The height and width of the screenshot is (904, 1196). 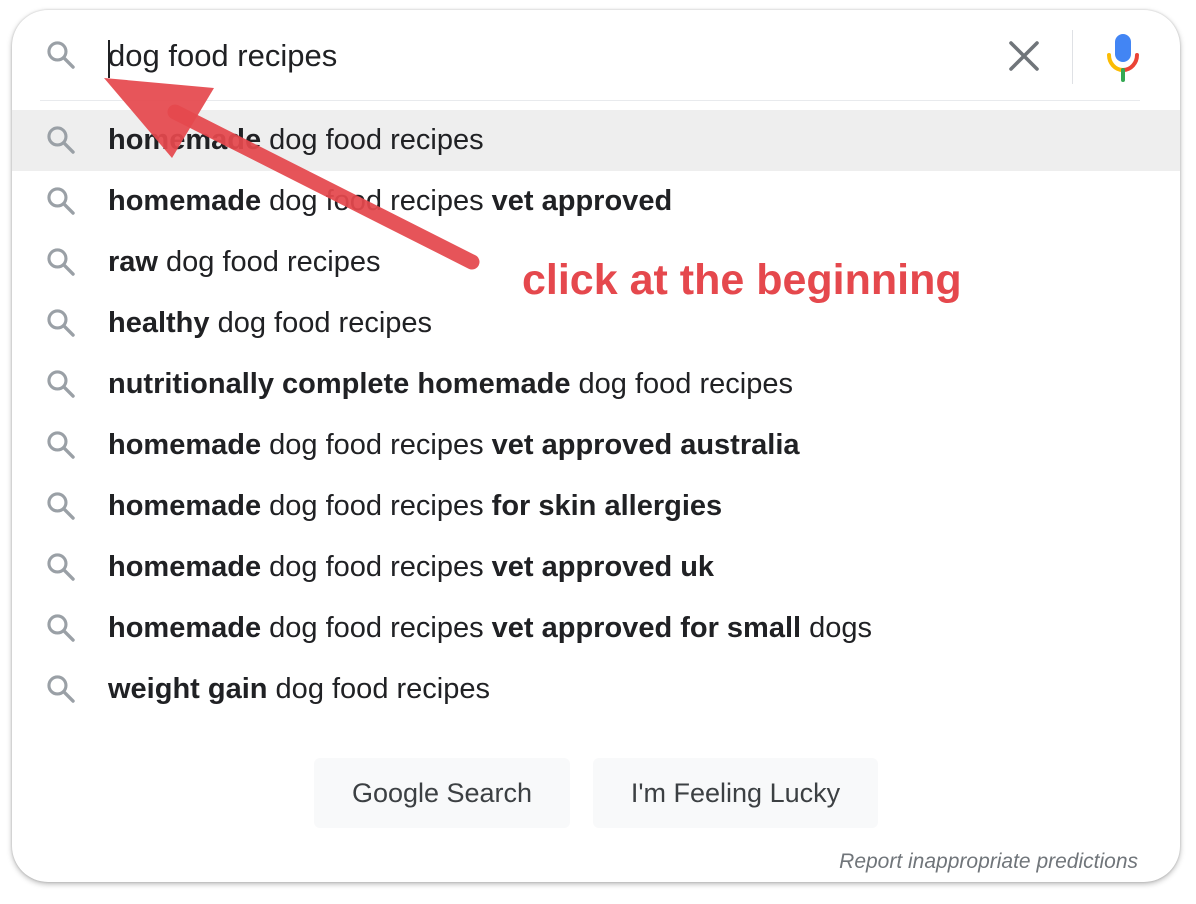 I want to click on suggestion-text: homemade dog food recipes, so click(x=296, y=140).